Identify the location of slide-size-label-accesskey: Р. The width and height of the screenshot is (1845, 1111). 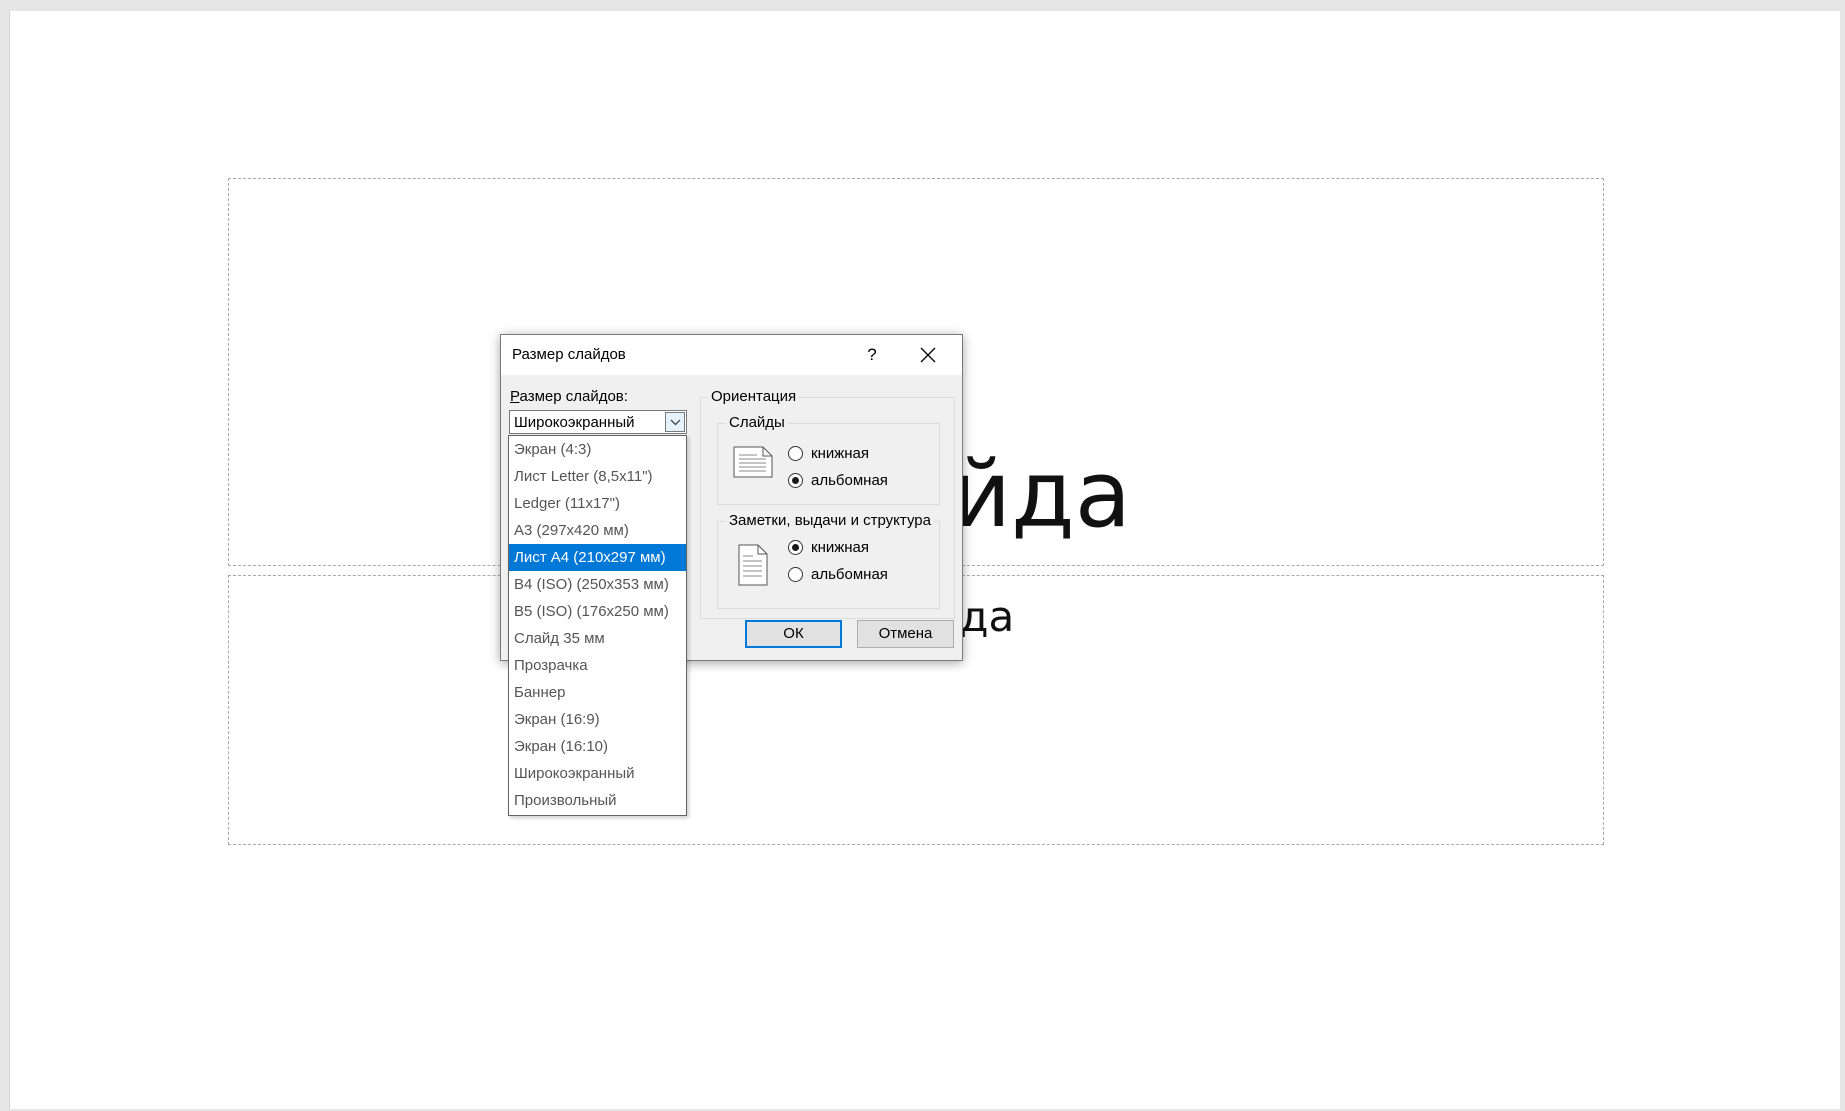
(515, 396).